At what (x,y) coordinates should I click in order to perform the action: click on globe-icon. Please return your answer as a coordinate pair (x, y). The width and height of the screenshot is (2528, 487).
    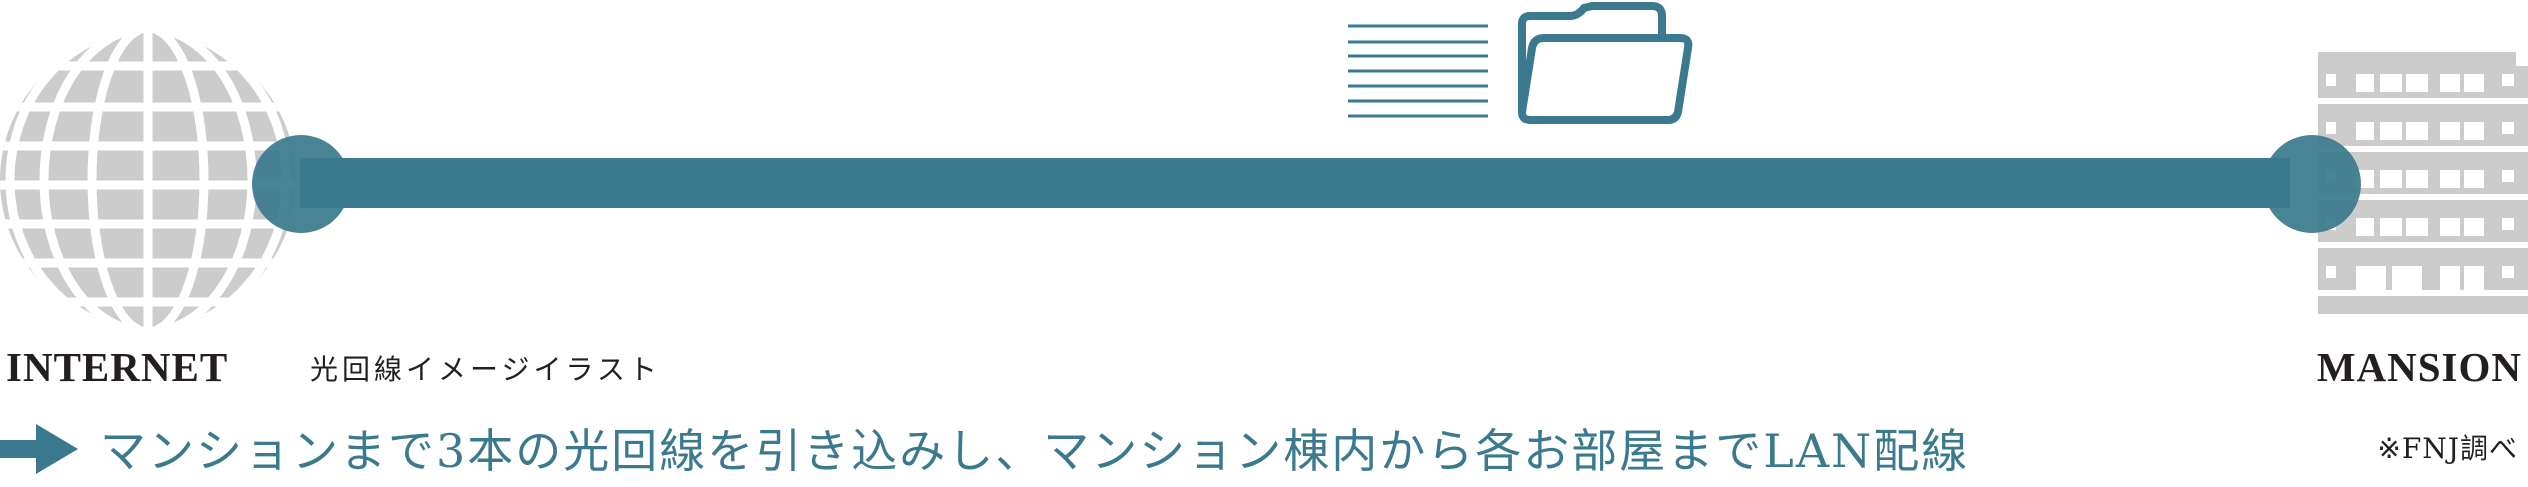
    Looking at the image, I should click on (148, 180).